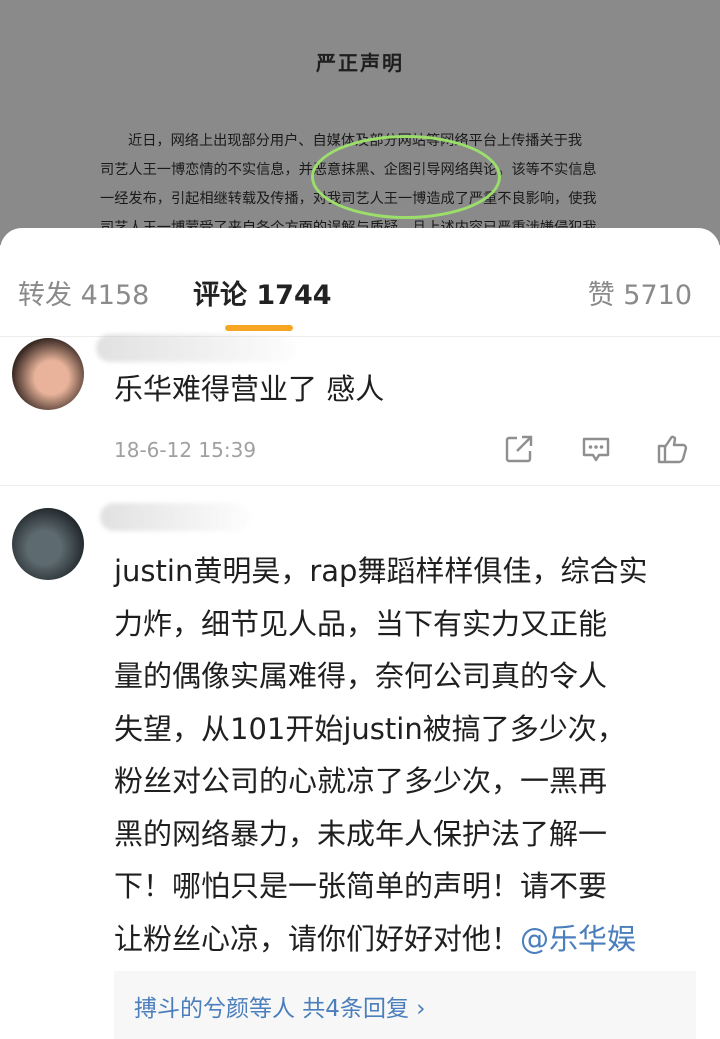  Describe the element at coordinates (519, 449) in the screenshot. I see `share-icon` at that location.